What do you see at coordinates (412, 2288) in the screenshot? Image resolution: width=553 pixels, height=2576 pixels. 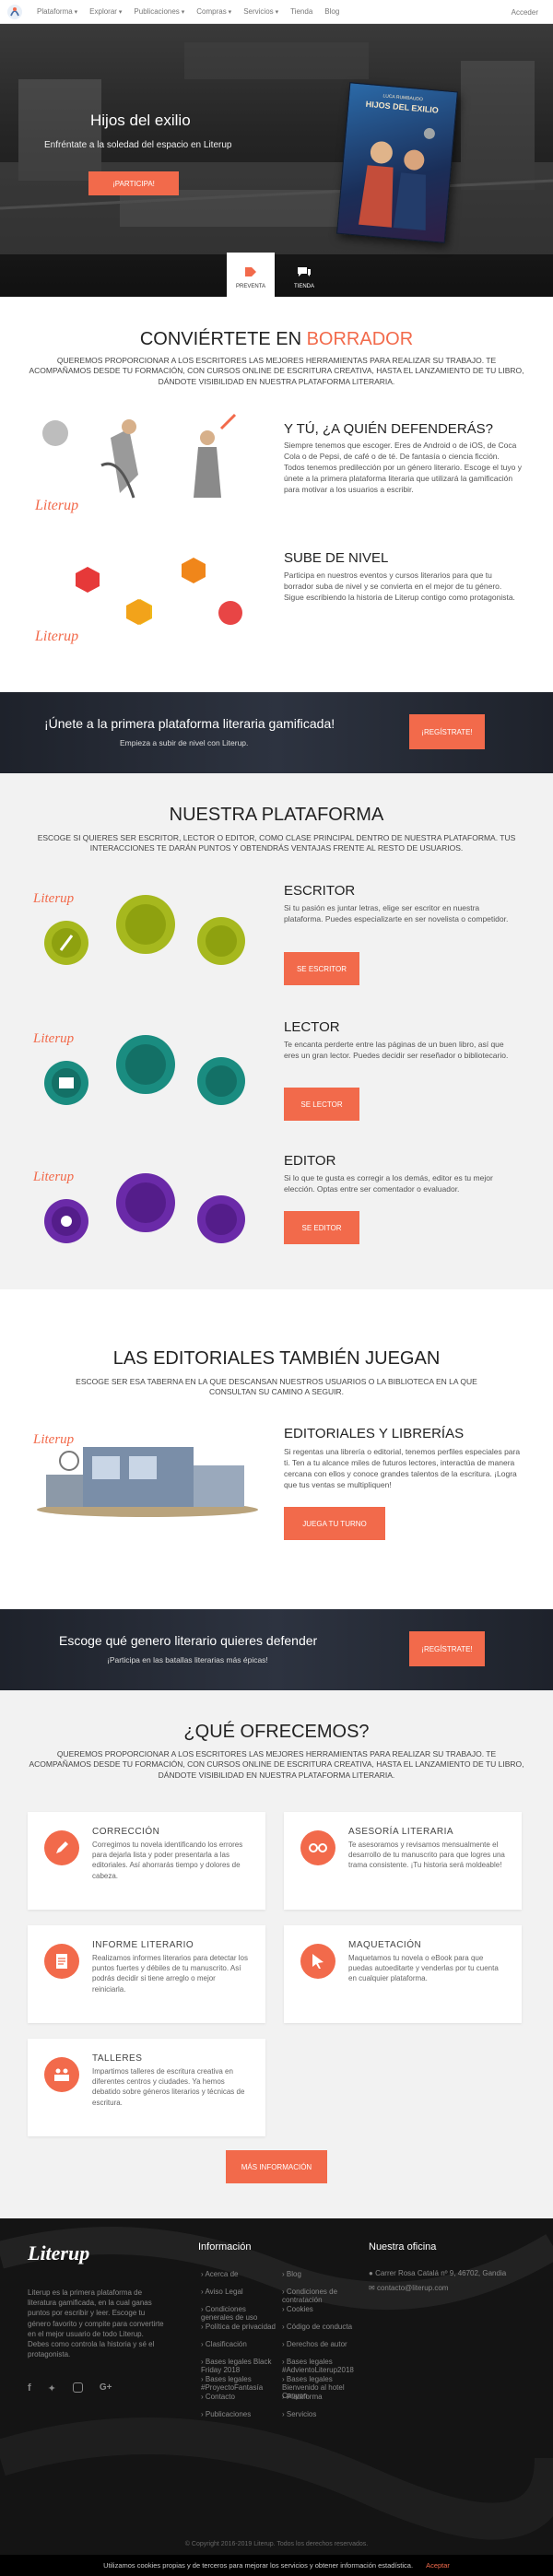 I see `footer-email-text: contacto@literup.com` at bounding box center [412, 2288].